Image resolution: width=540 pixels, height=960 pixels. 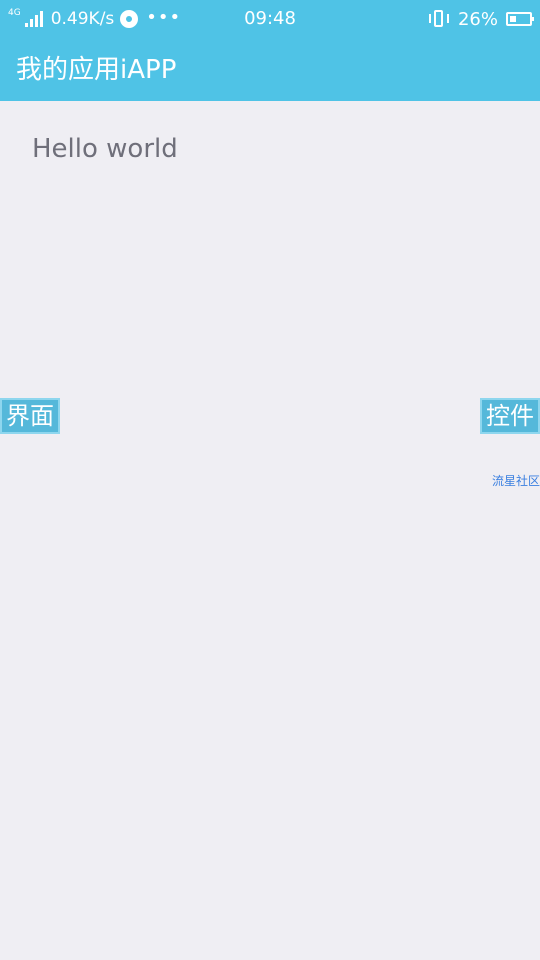 I want to click on app-title: 我的应用iAPP, so click(x=96, y=70).